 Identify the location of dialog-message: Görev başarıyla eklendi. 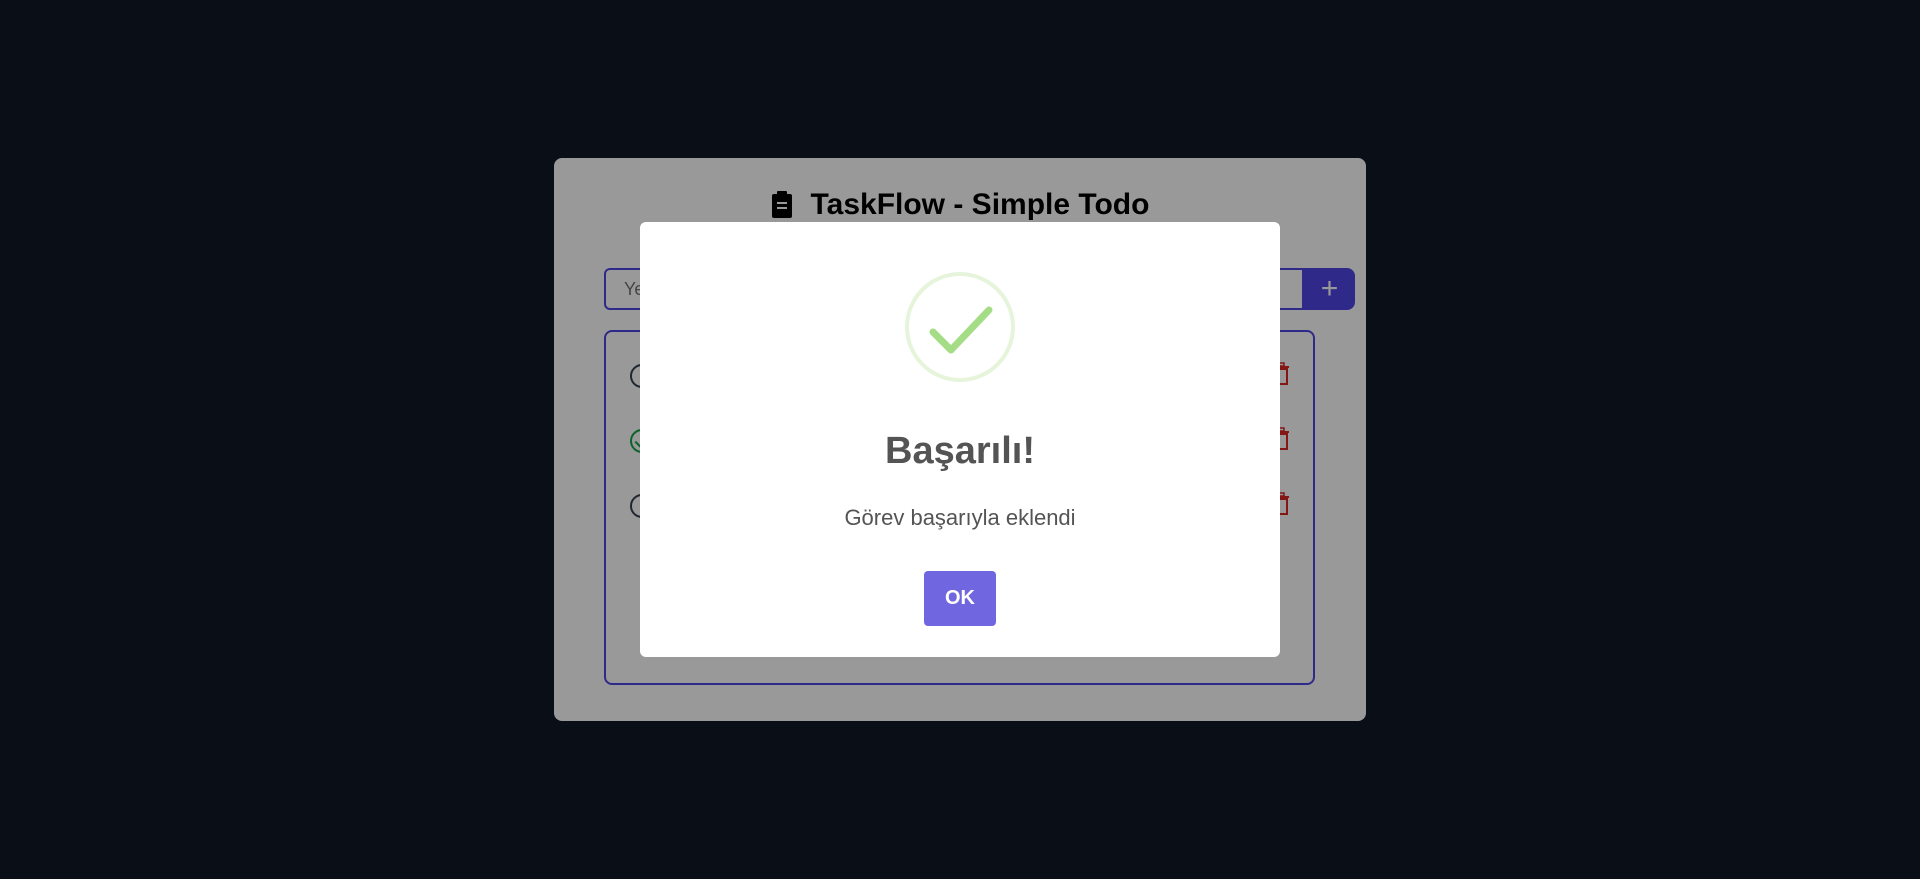
(960, 517).